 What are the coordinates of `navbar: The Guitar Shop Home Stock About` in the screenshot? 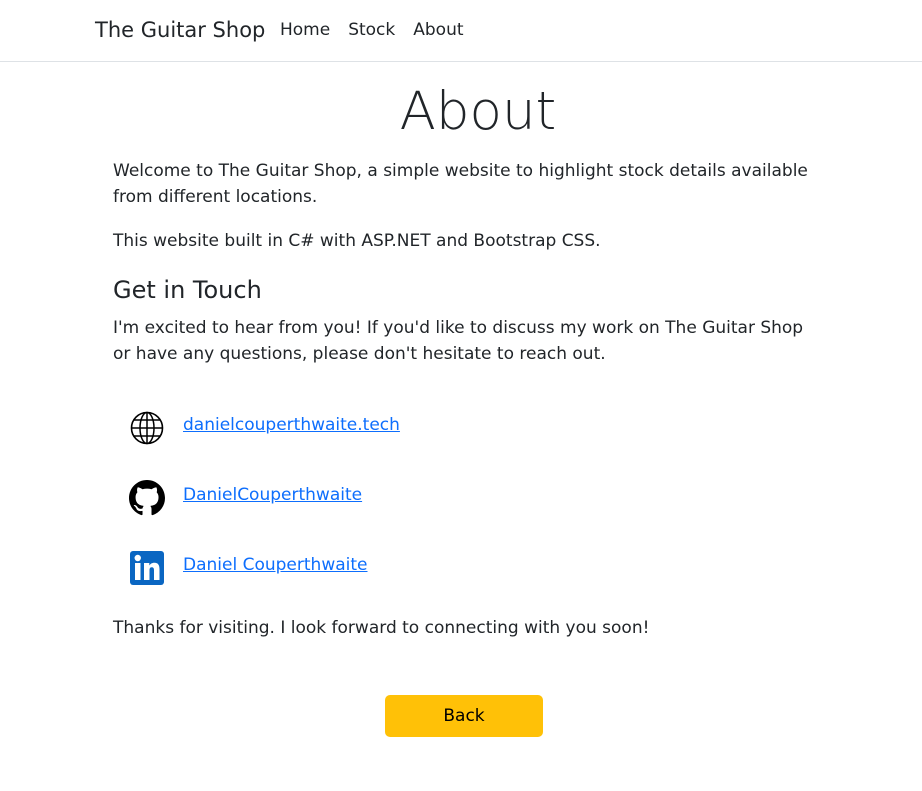 It's located at (461, 31).